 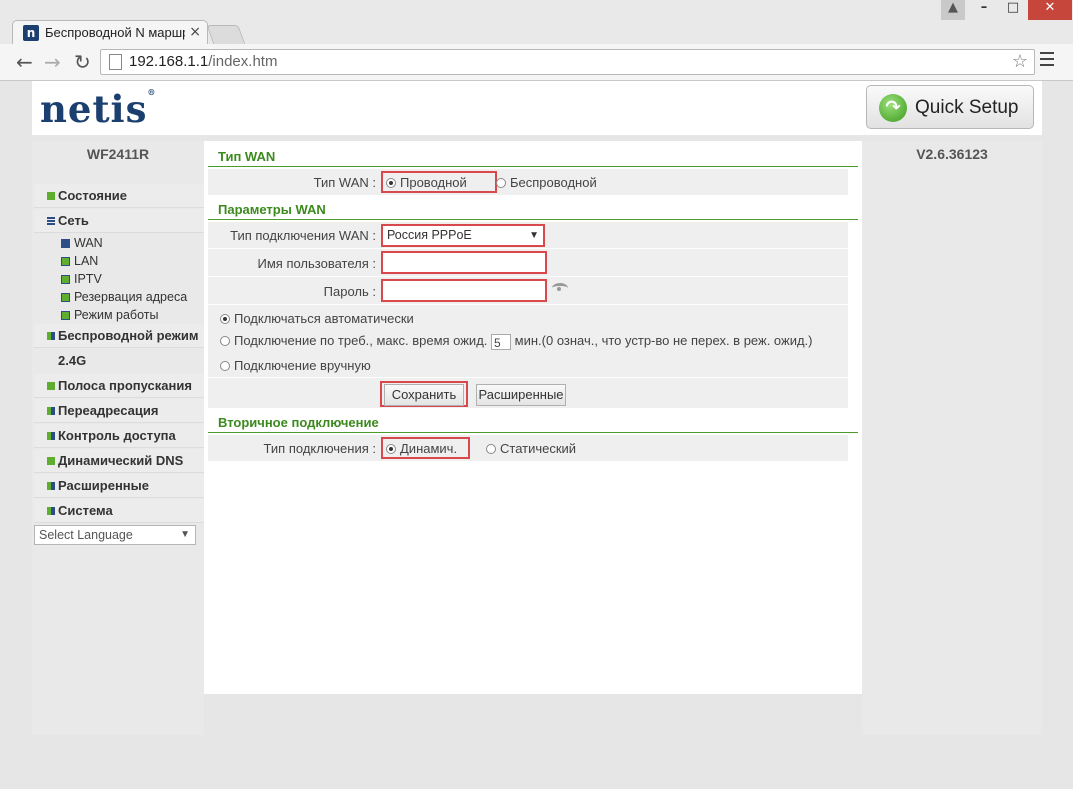 I want to click on radio-wired: Проводной, so click(x=426, y=182).